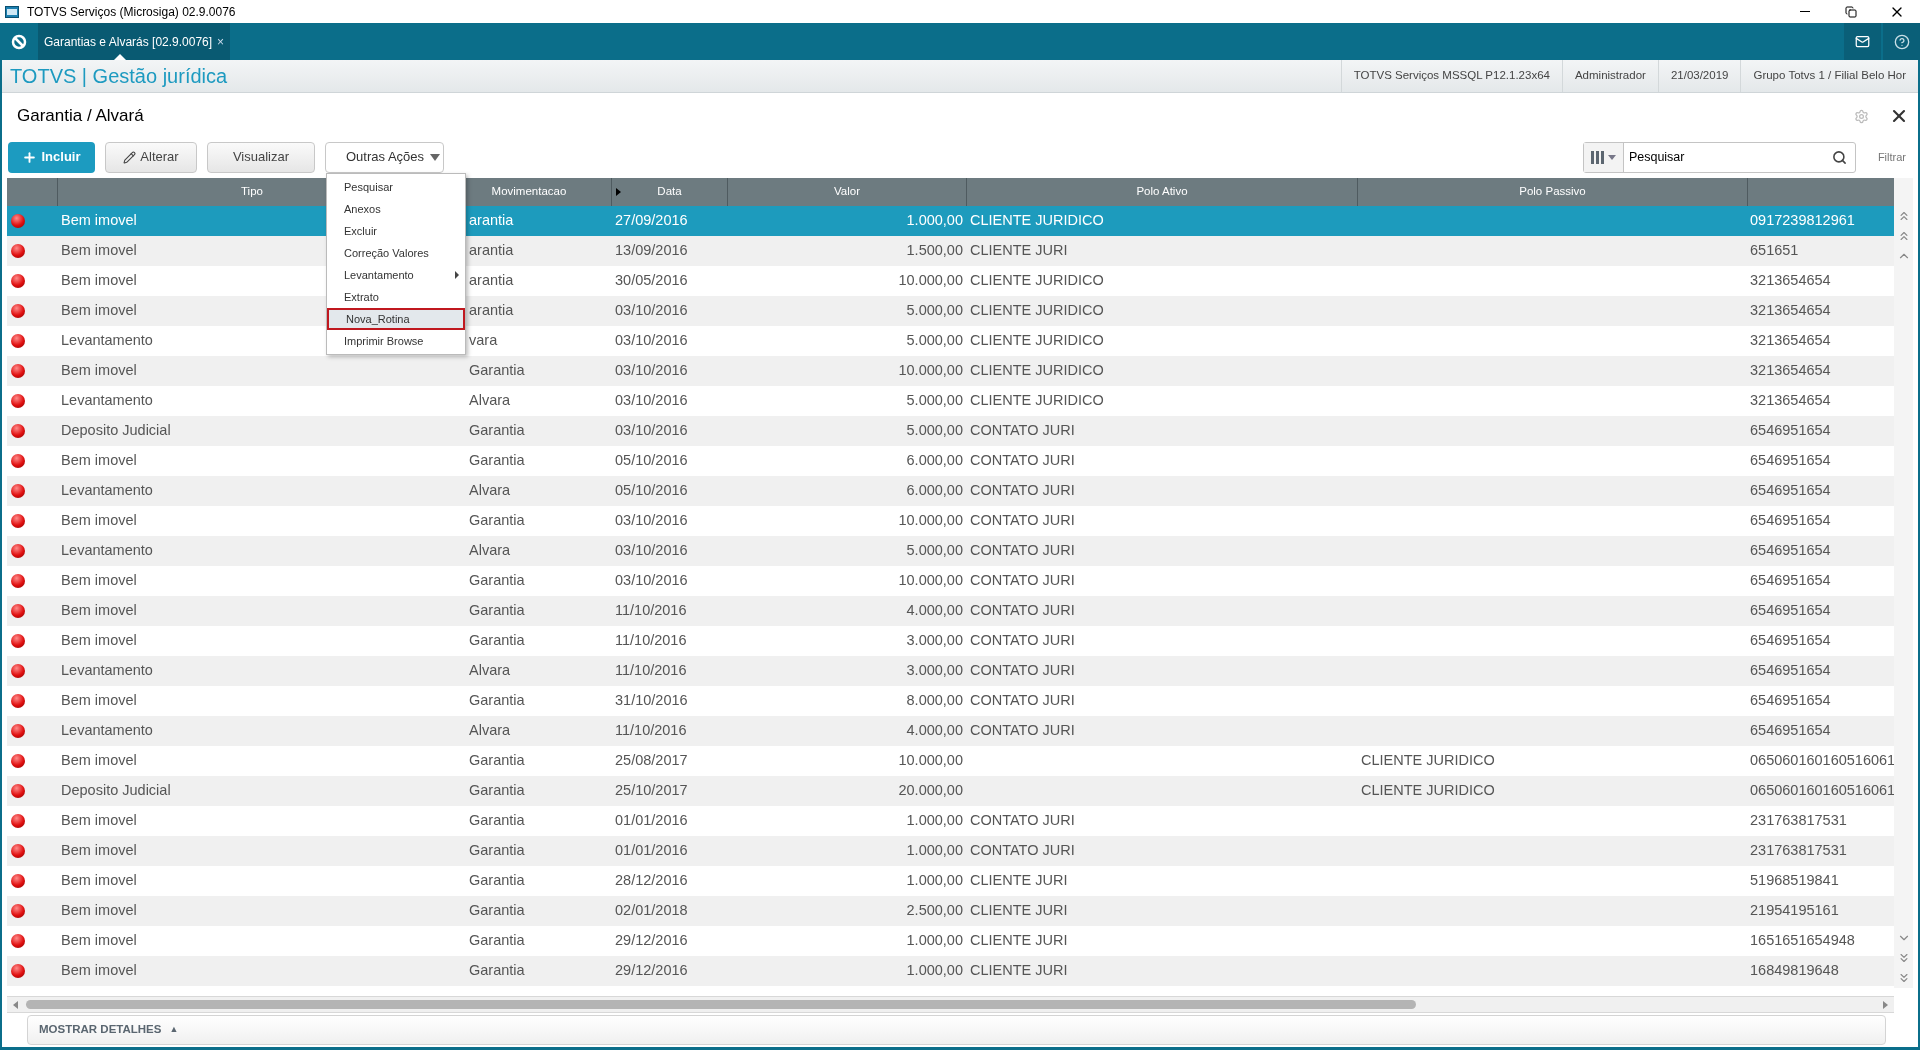 The image size is (1920, 1050). Describe the element at coordinates (1774, 251) in the screenshot. I see `table-cell-text: 651651` at that location.